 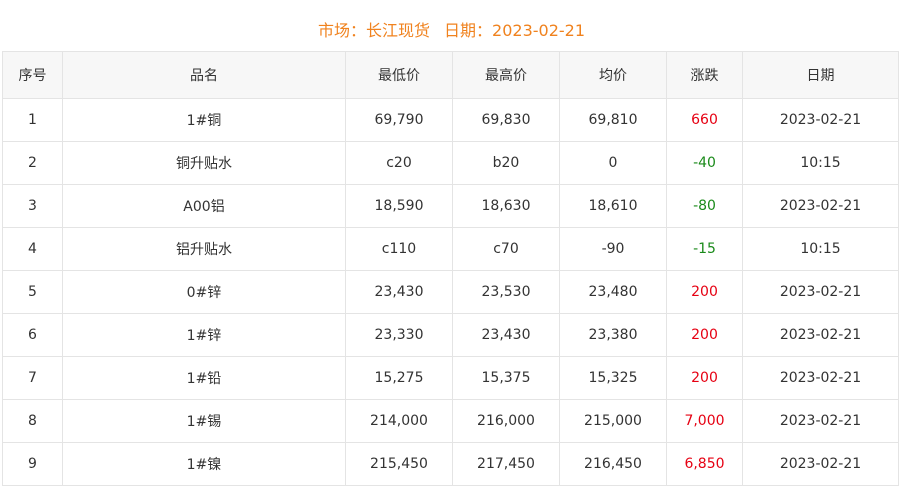 I want to click on cell-avg: 15,325, so click(x=613, y=378).